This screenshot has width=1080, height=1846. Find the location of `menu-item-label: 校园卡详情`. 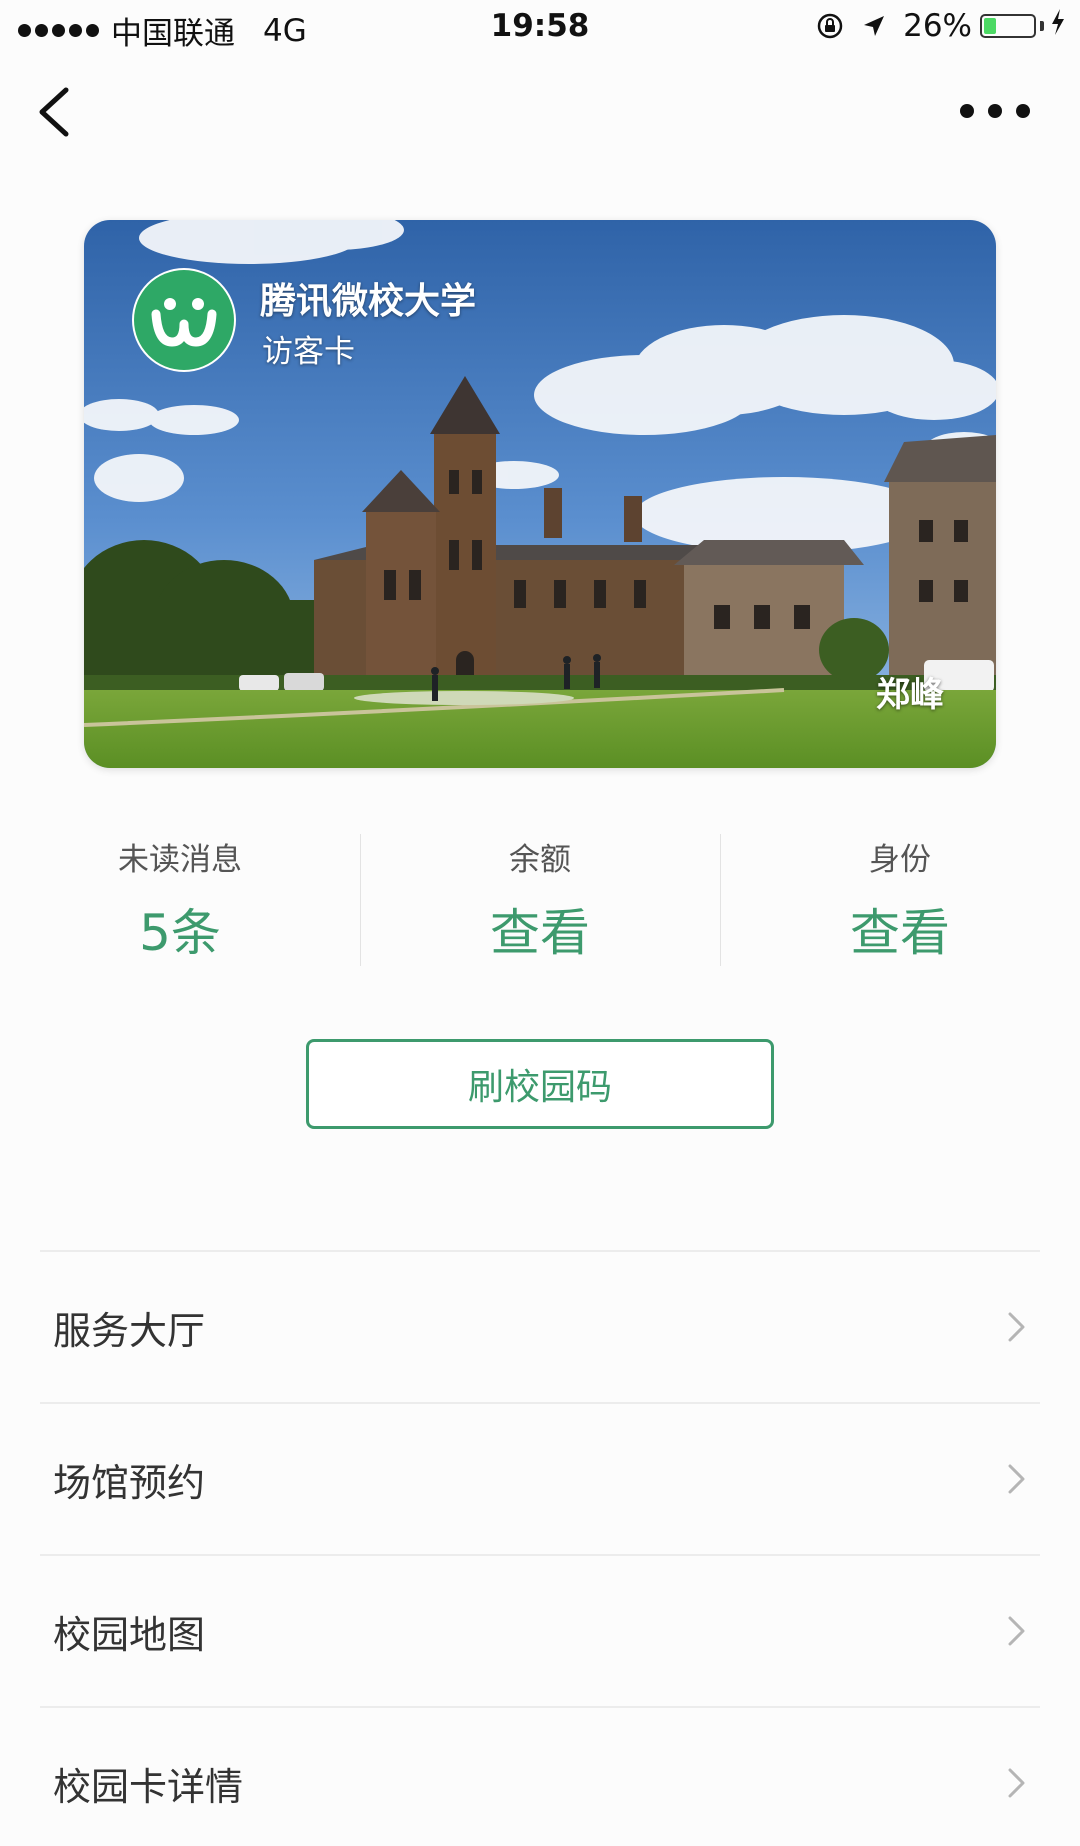

menu-item-label: 校园卡详情 is located at coordinates (148, 1786).